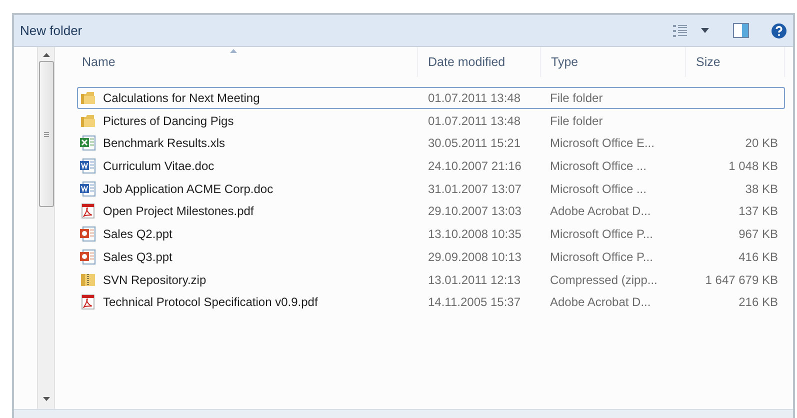  What do you see at coordinates (137, 234) in the screenshot?
I see `file-name: Sales Q2.ppt` at bounding box center [137, 234].